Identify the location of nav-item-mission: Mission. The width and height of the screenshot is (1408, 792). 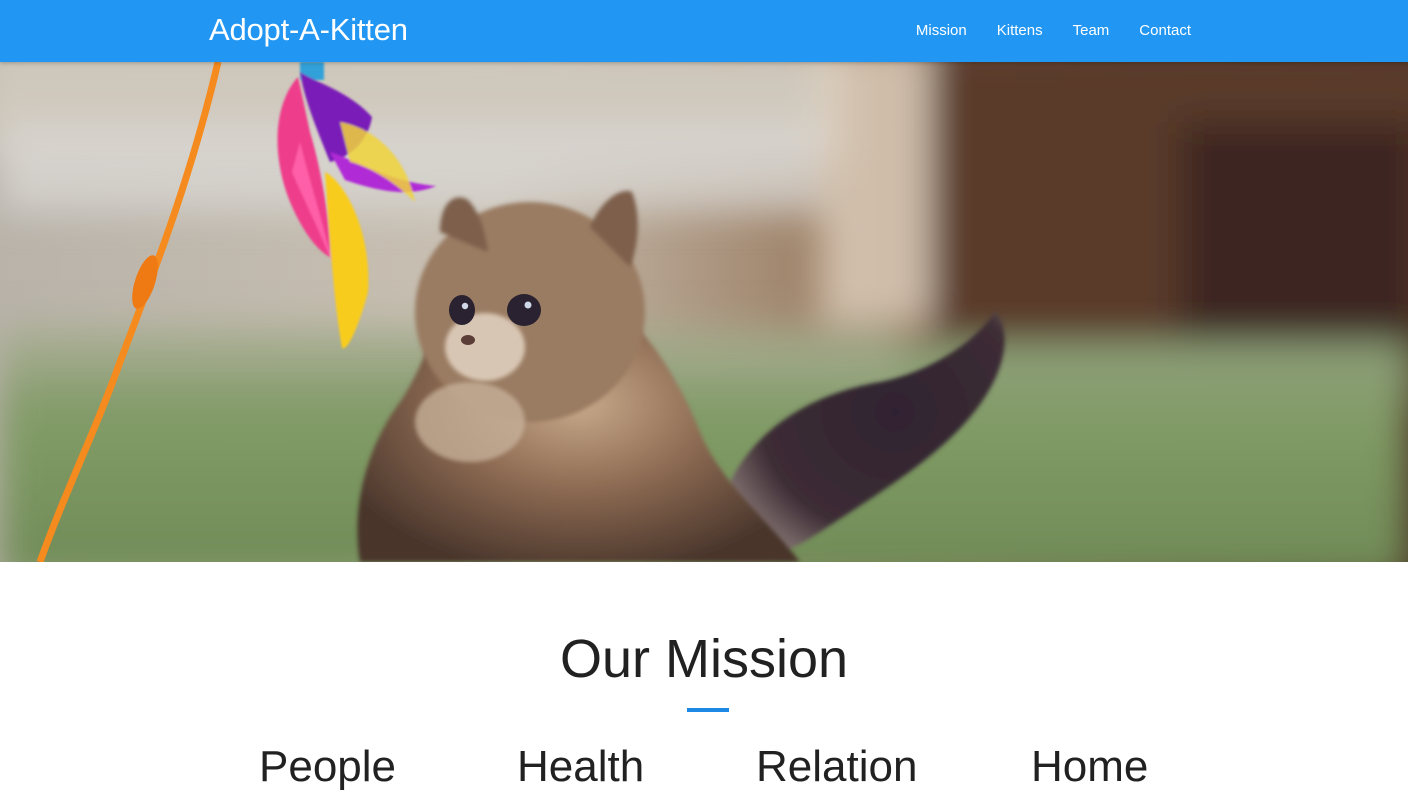
(941, 31).